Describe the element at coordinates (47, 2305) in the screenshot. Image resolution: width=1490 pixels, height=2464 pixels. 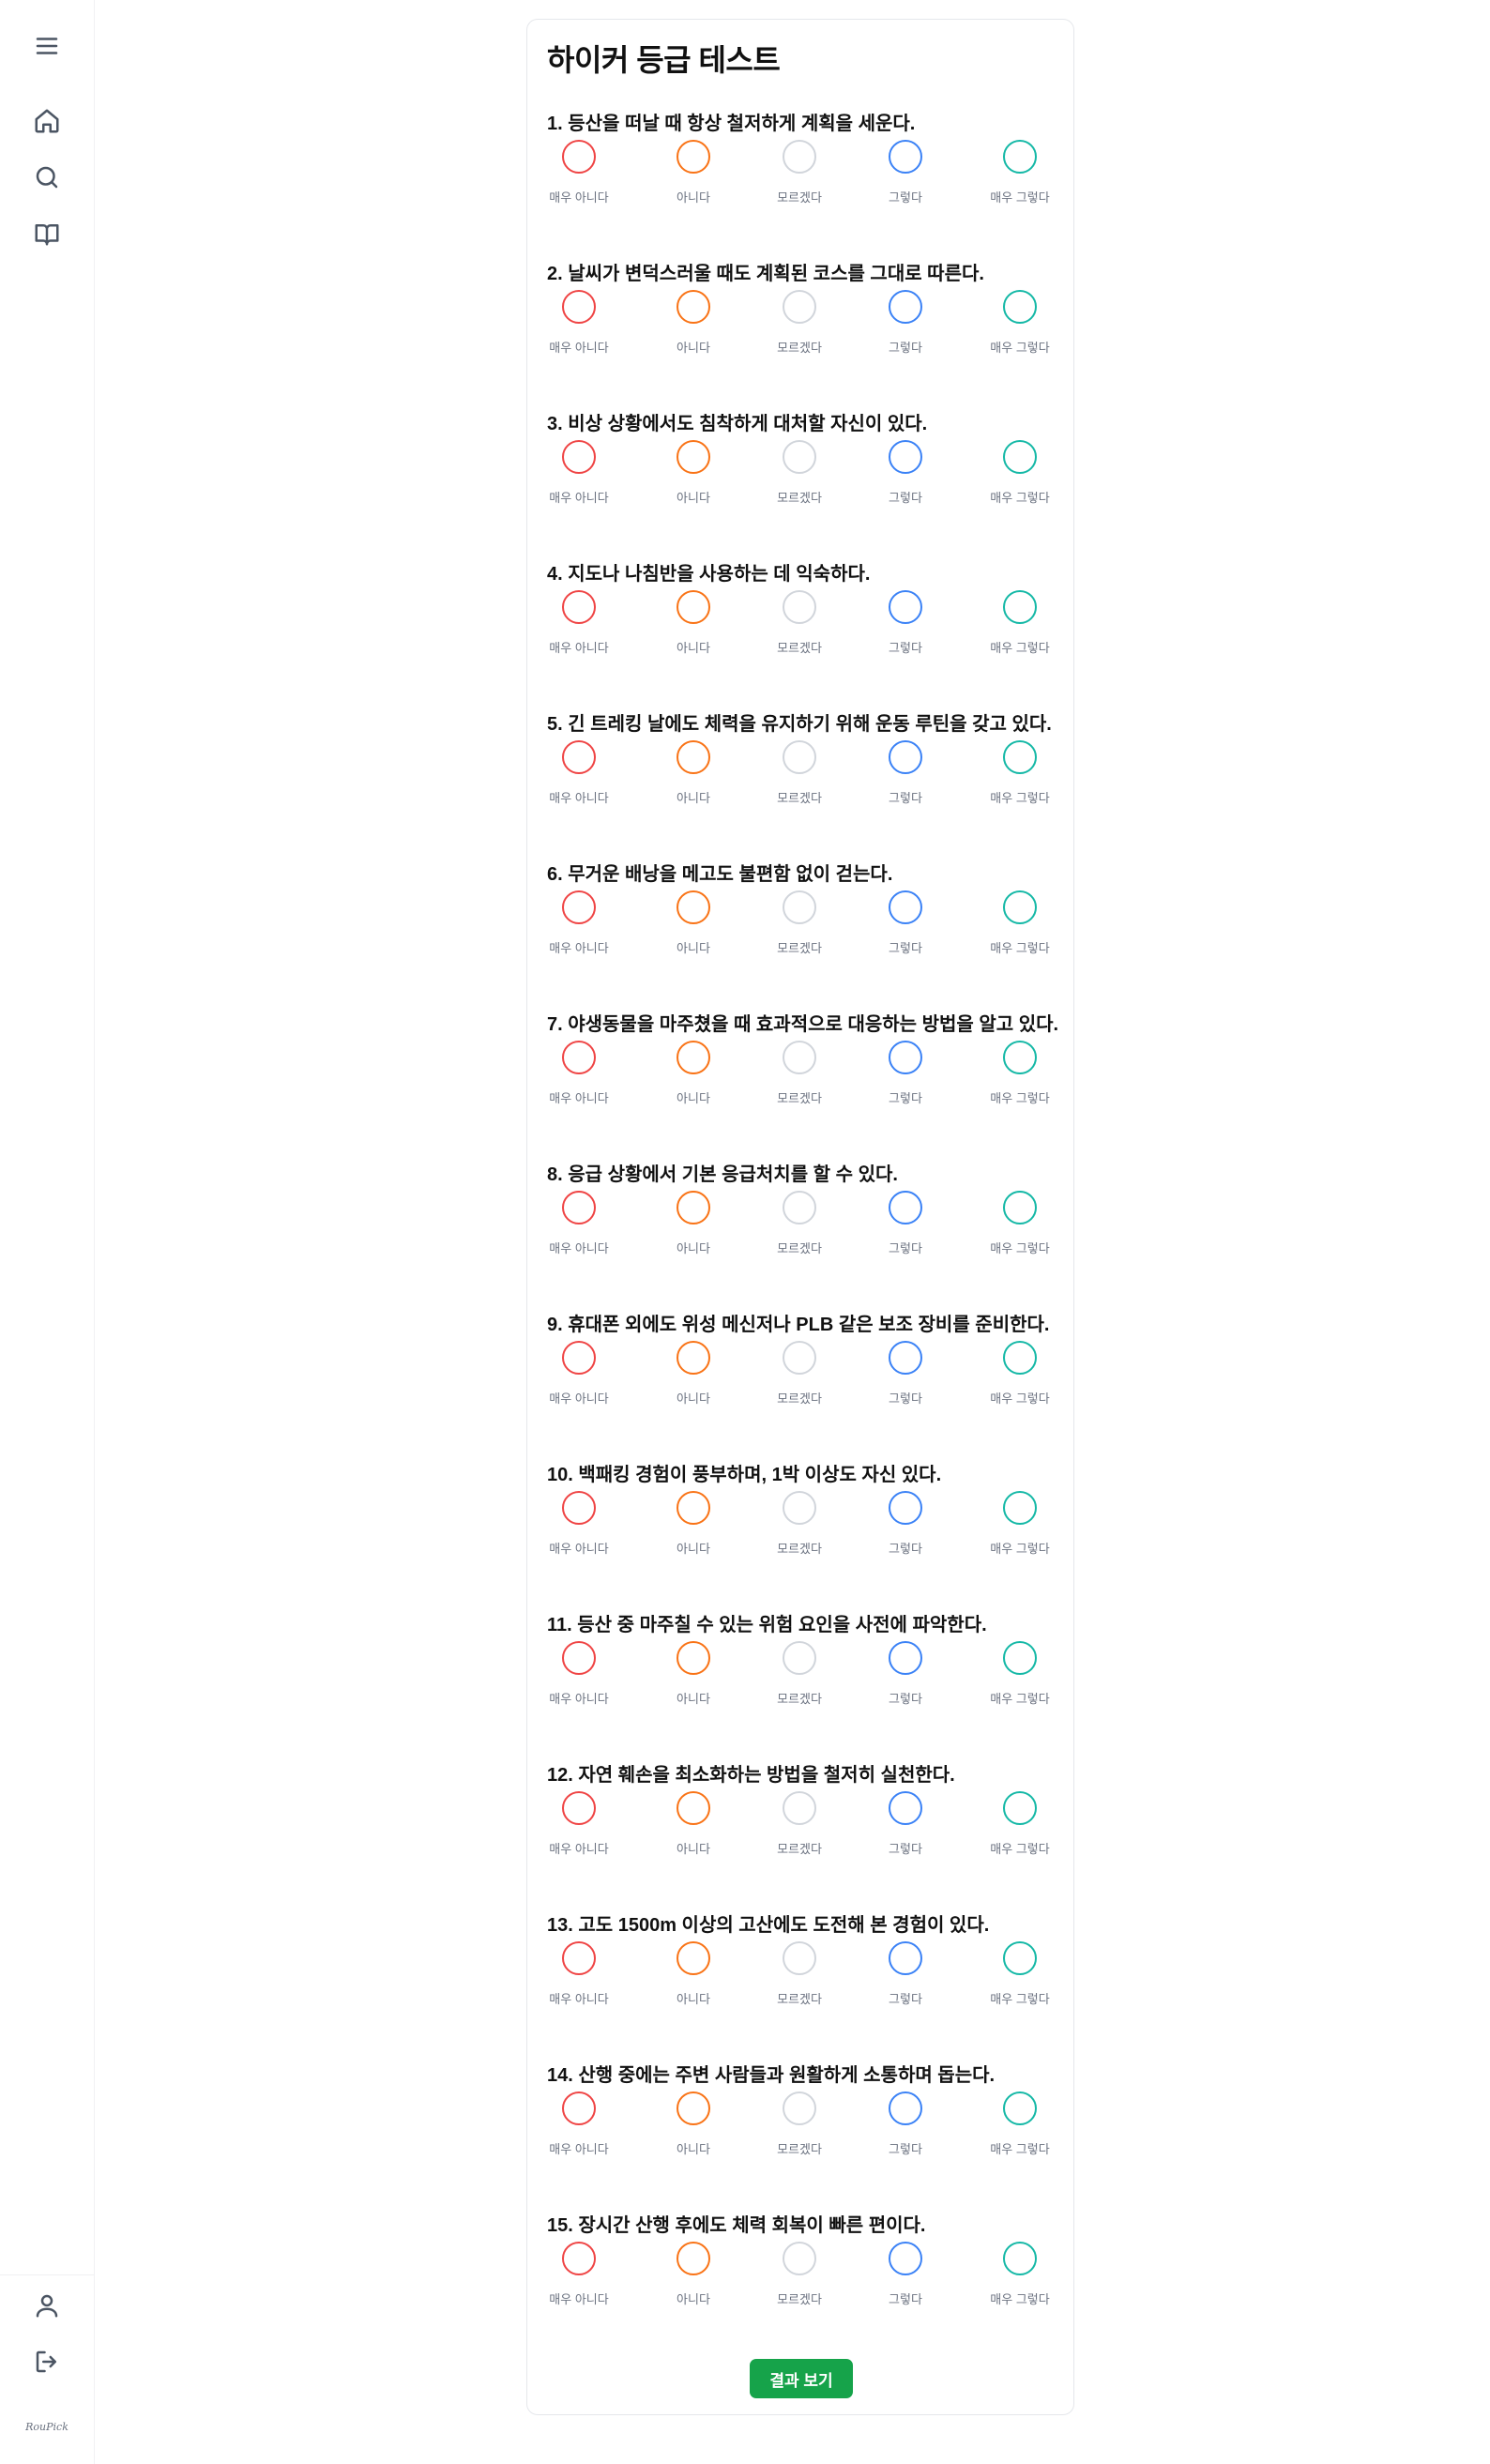
I see `user-icon` at that location.